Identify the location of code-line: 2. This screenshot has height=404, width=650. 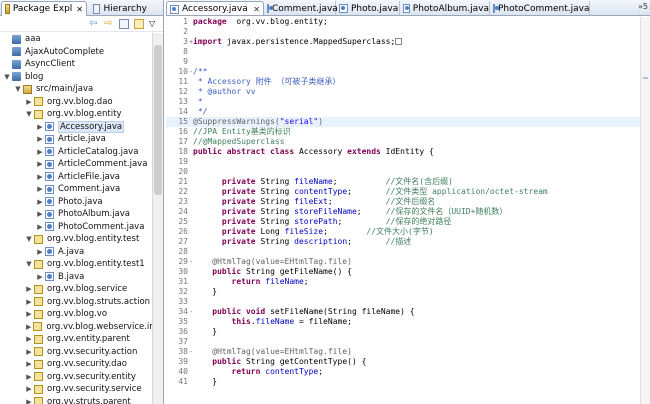
(403, 32).